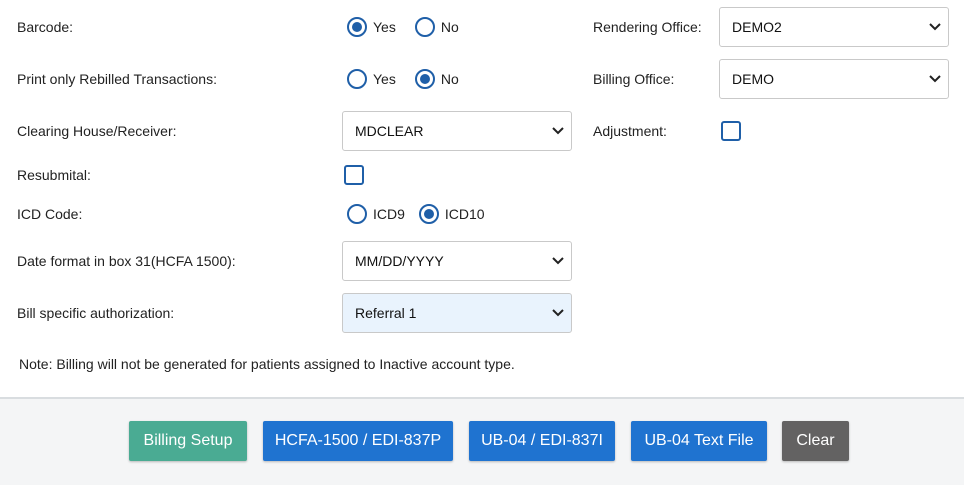 The width and height of the screenshot is (964, 485). I want to click on bill-auth-value: Referral 1, so click(386, 313).